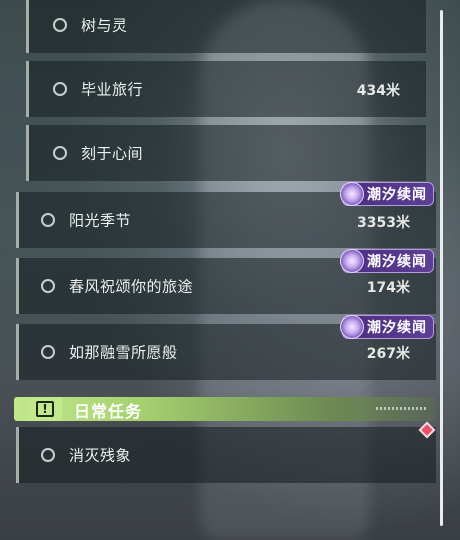 The image size is (460, 540). What do you see at coordinates (45, 409) in the screenshot?
I see `exclamation-icon: !` at bounding box center [45, 409].